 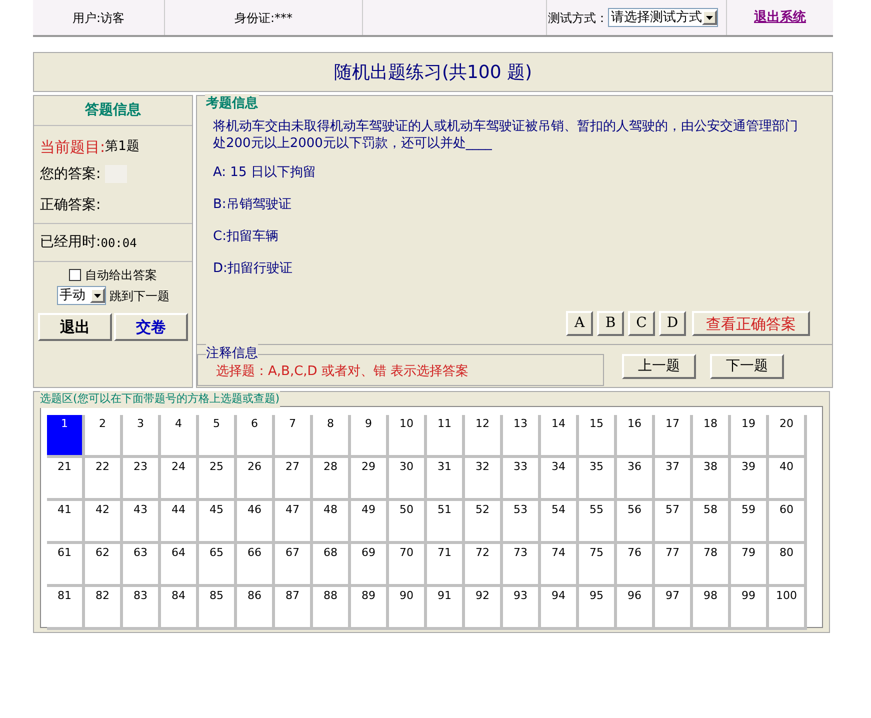 I want to click on question-number-cell: 38, so click(x=712, y=479).